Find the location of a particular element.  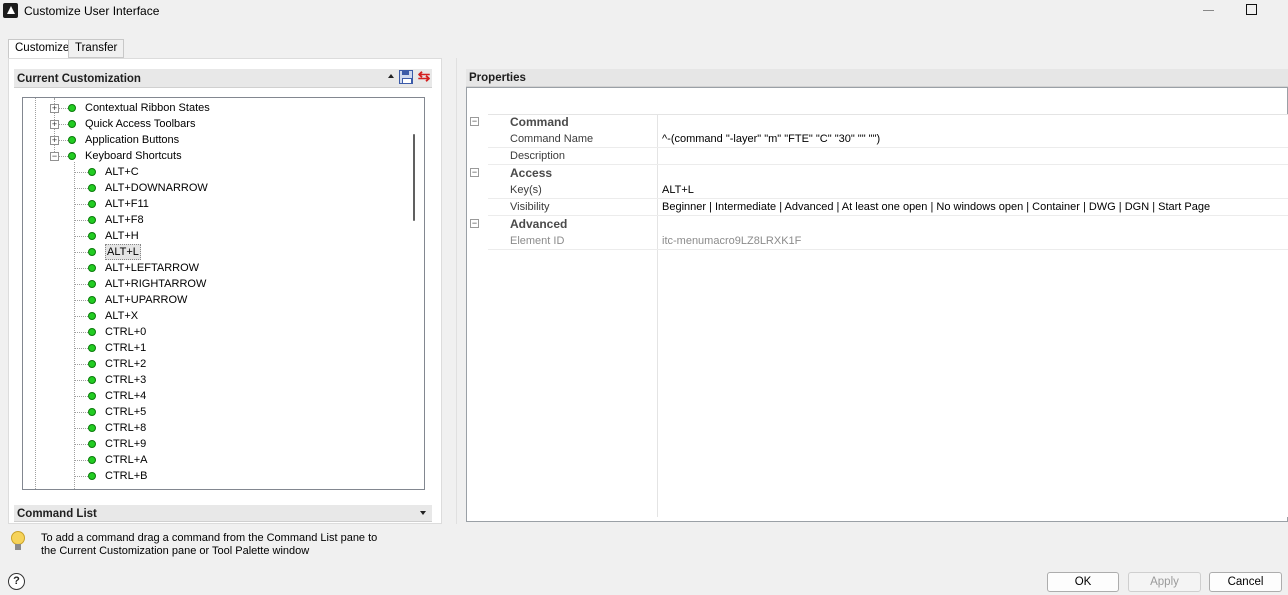

tree-leaf: CTRL+3 is located at coordinates (216, 380).